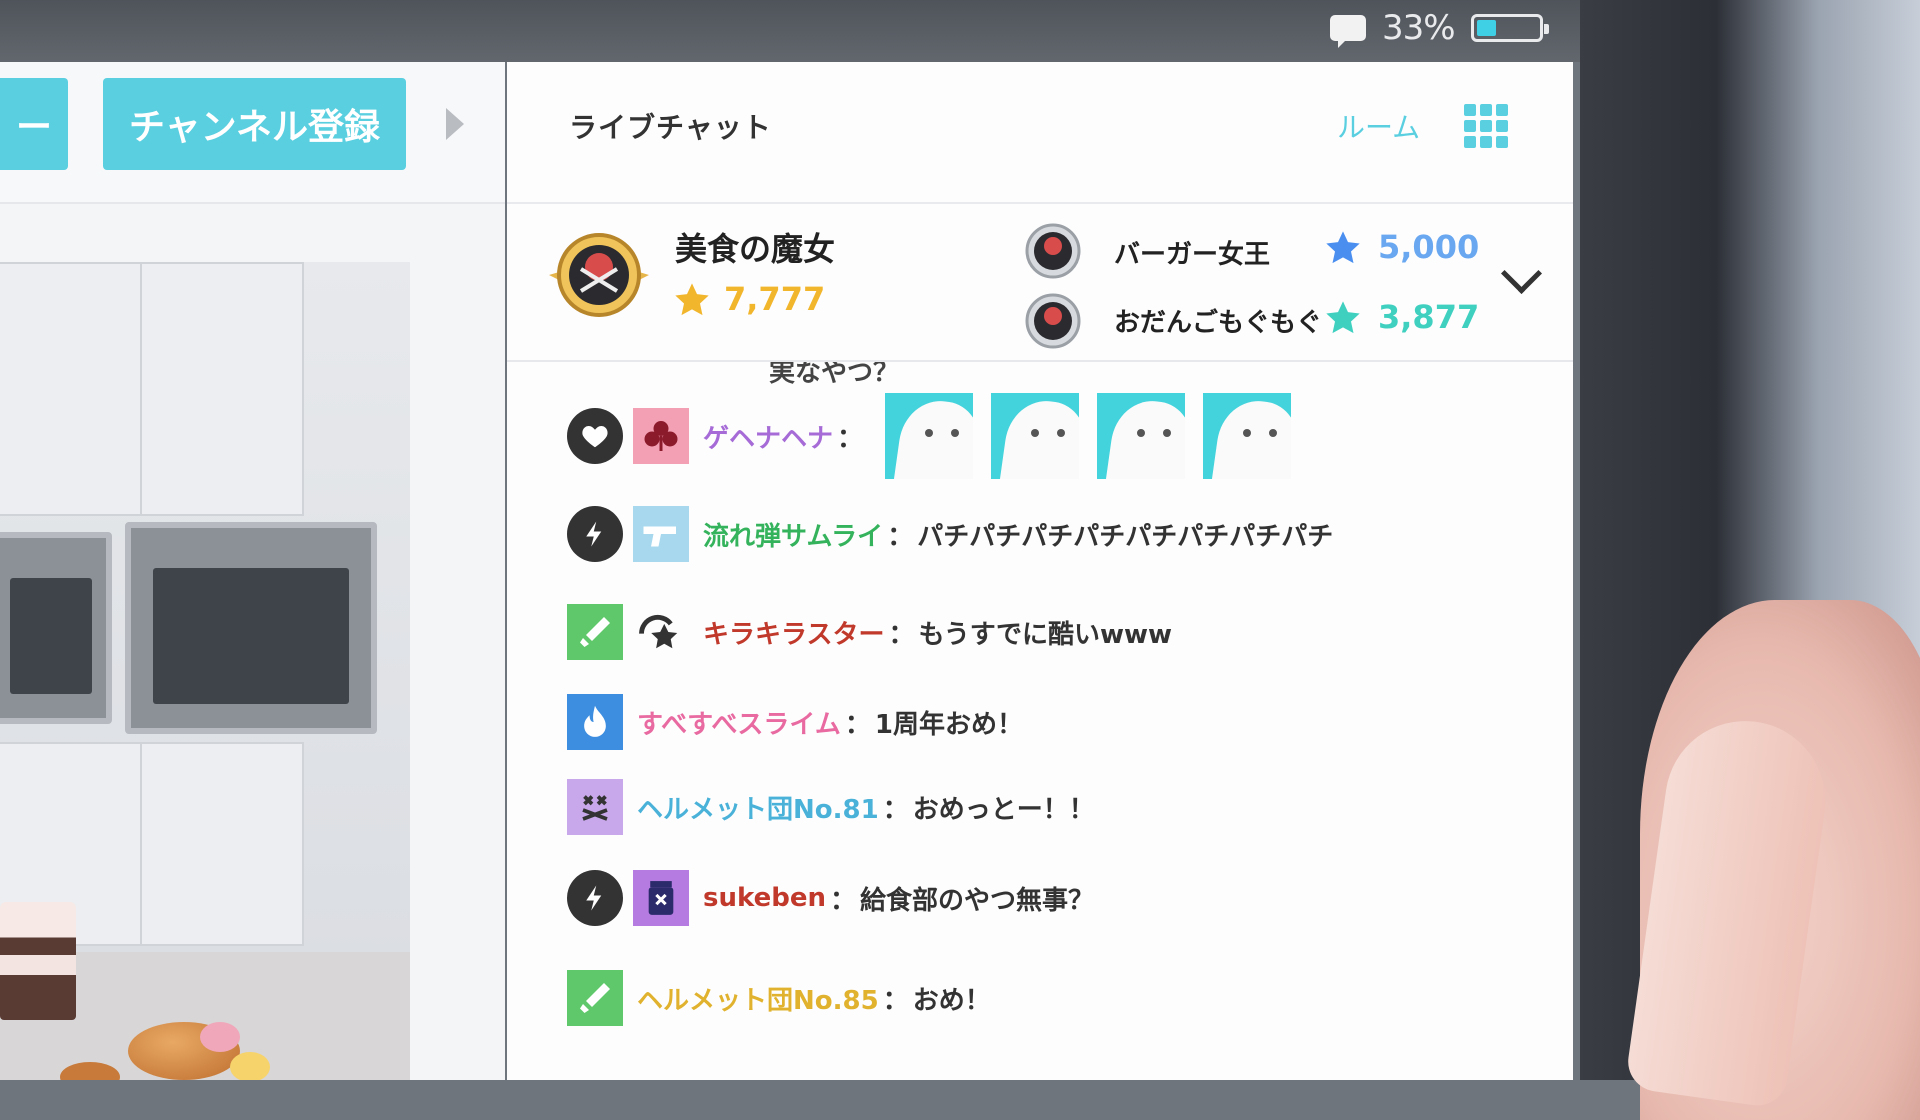 The height and width of the screenshot is (1120, 1920). What do you see at coordinates (1003, 809) in the screenshot?
I see `chat-text: おめっとー！！` at bounding box center [1003, 809].